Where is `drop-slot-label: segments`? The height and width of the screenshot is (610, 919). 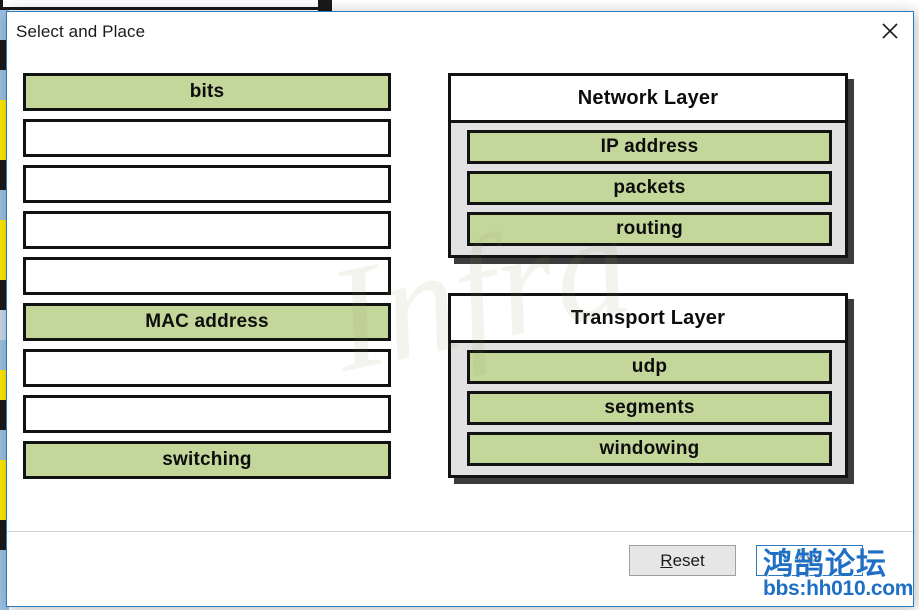
drop-slot-label: segments is located at coordinates (649, 407).